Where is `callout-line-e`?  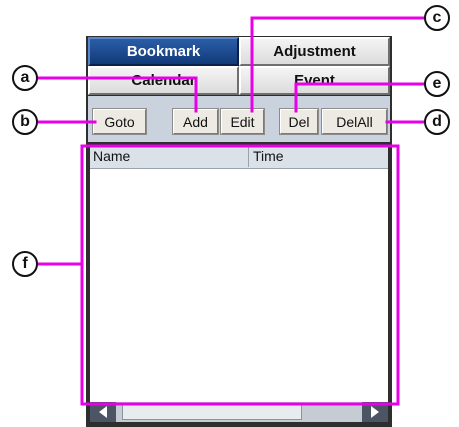 callout-line-e is located at coordinates (364, 97).